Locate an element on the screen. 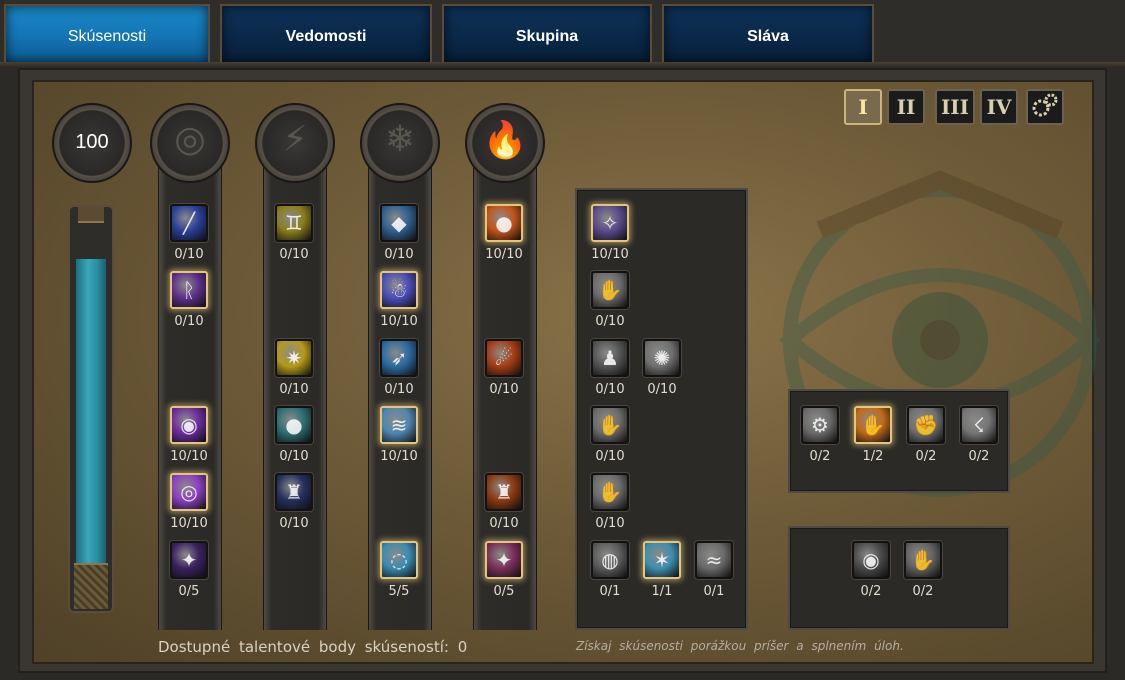 Image resolution: width=1125 pixels, height=680 pixels. special-skill: ✧ is located at coordinates (610, 223).